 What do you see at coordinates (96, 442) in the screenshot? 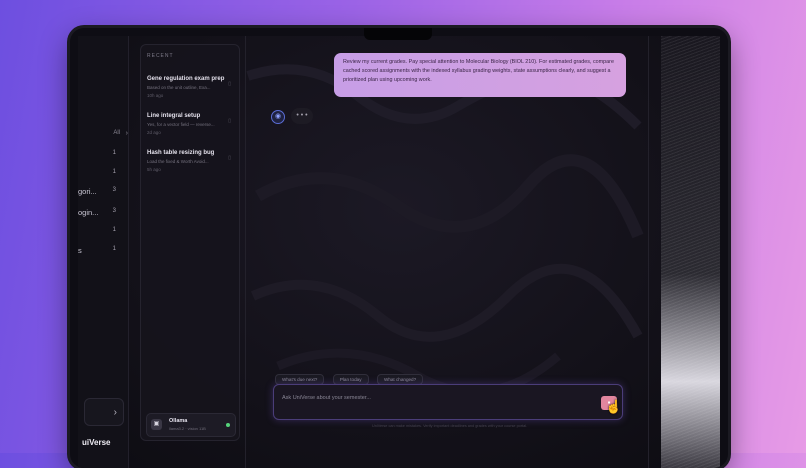
I see `app-brand: uiVerse` at bounding box center [96, 442].